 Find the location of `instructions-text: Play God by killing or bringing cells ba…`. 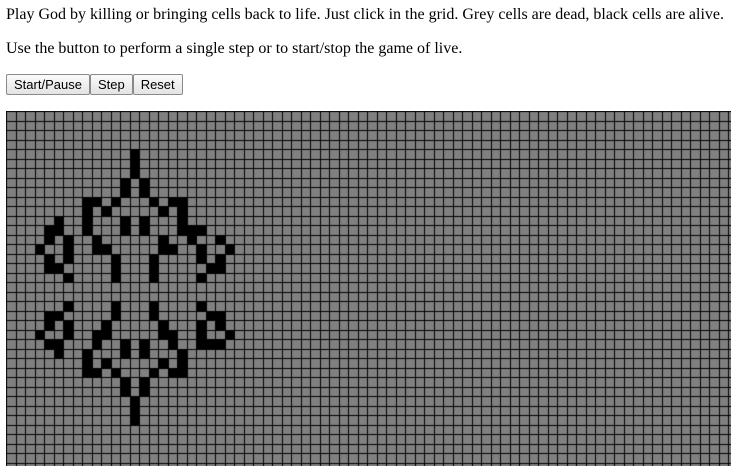

instructions-text: Play God by killing or bringing cells ba… is located at coordinates (365, 14).